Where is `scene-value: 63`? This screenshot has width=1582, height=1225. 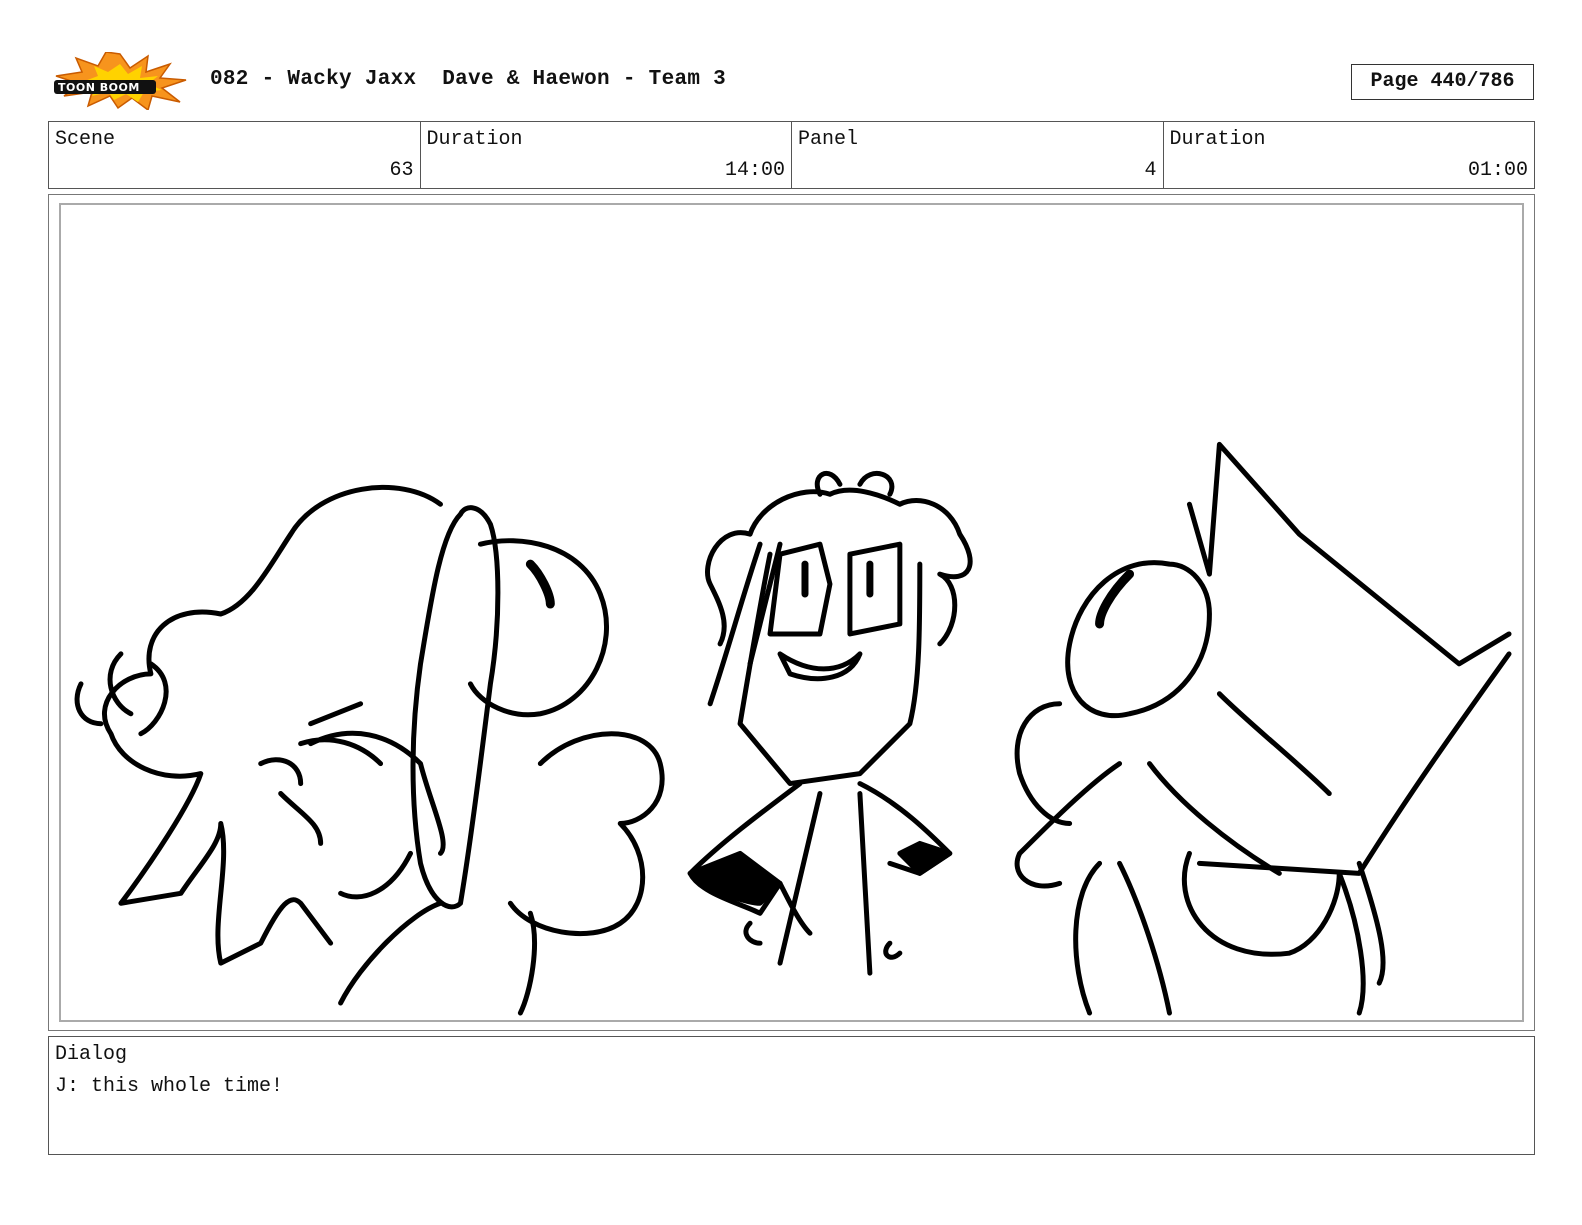 scene-value: 63 is located at coordinates (401, 170).